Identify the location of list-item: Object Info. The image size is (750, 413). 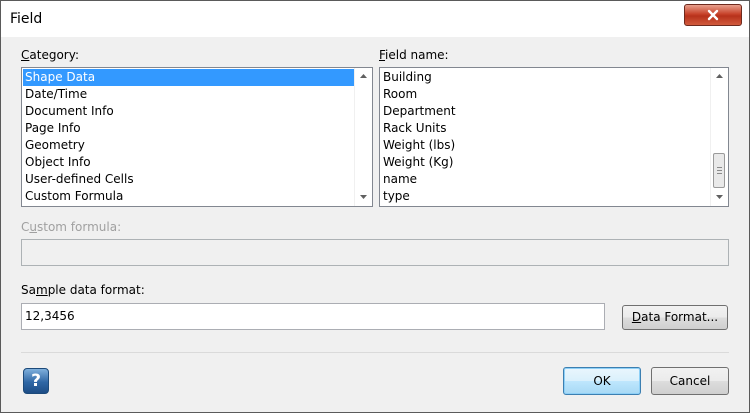
(188, 162).